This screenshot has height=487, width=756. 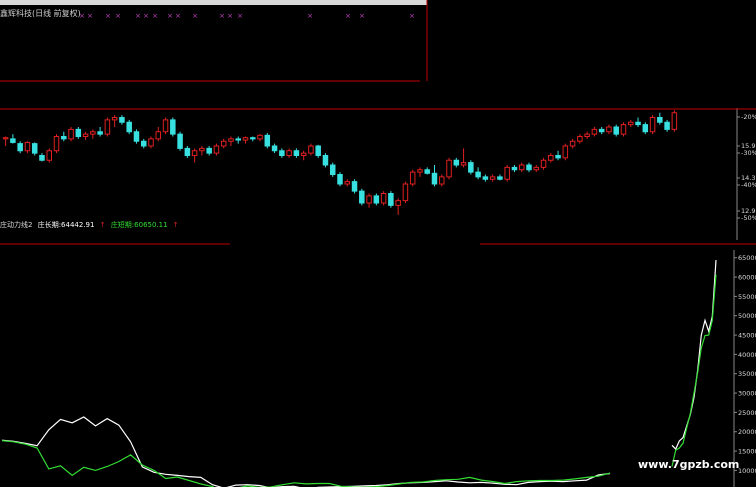 What do you see at coordinates (747, 278) in the screenshot?
I see `indicator-tick-label: 60000` at bounding box center [747, 278].